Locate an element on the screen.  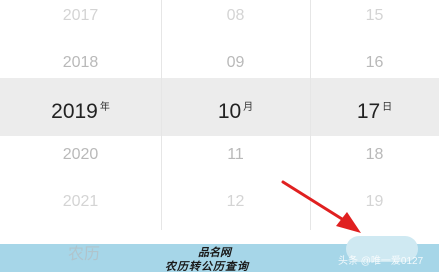
year-unit: 年 is located at coordinates (104, 107).